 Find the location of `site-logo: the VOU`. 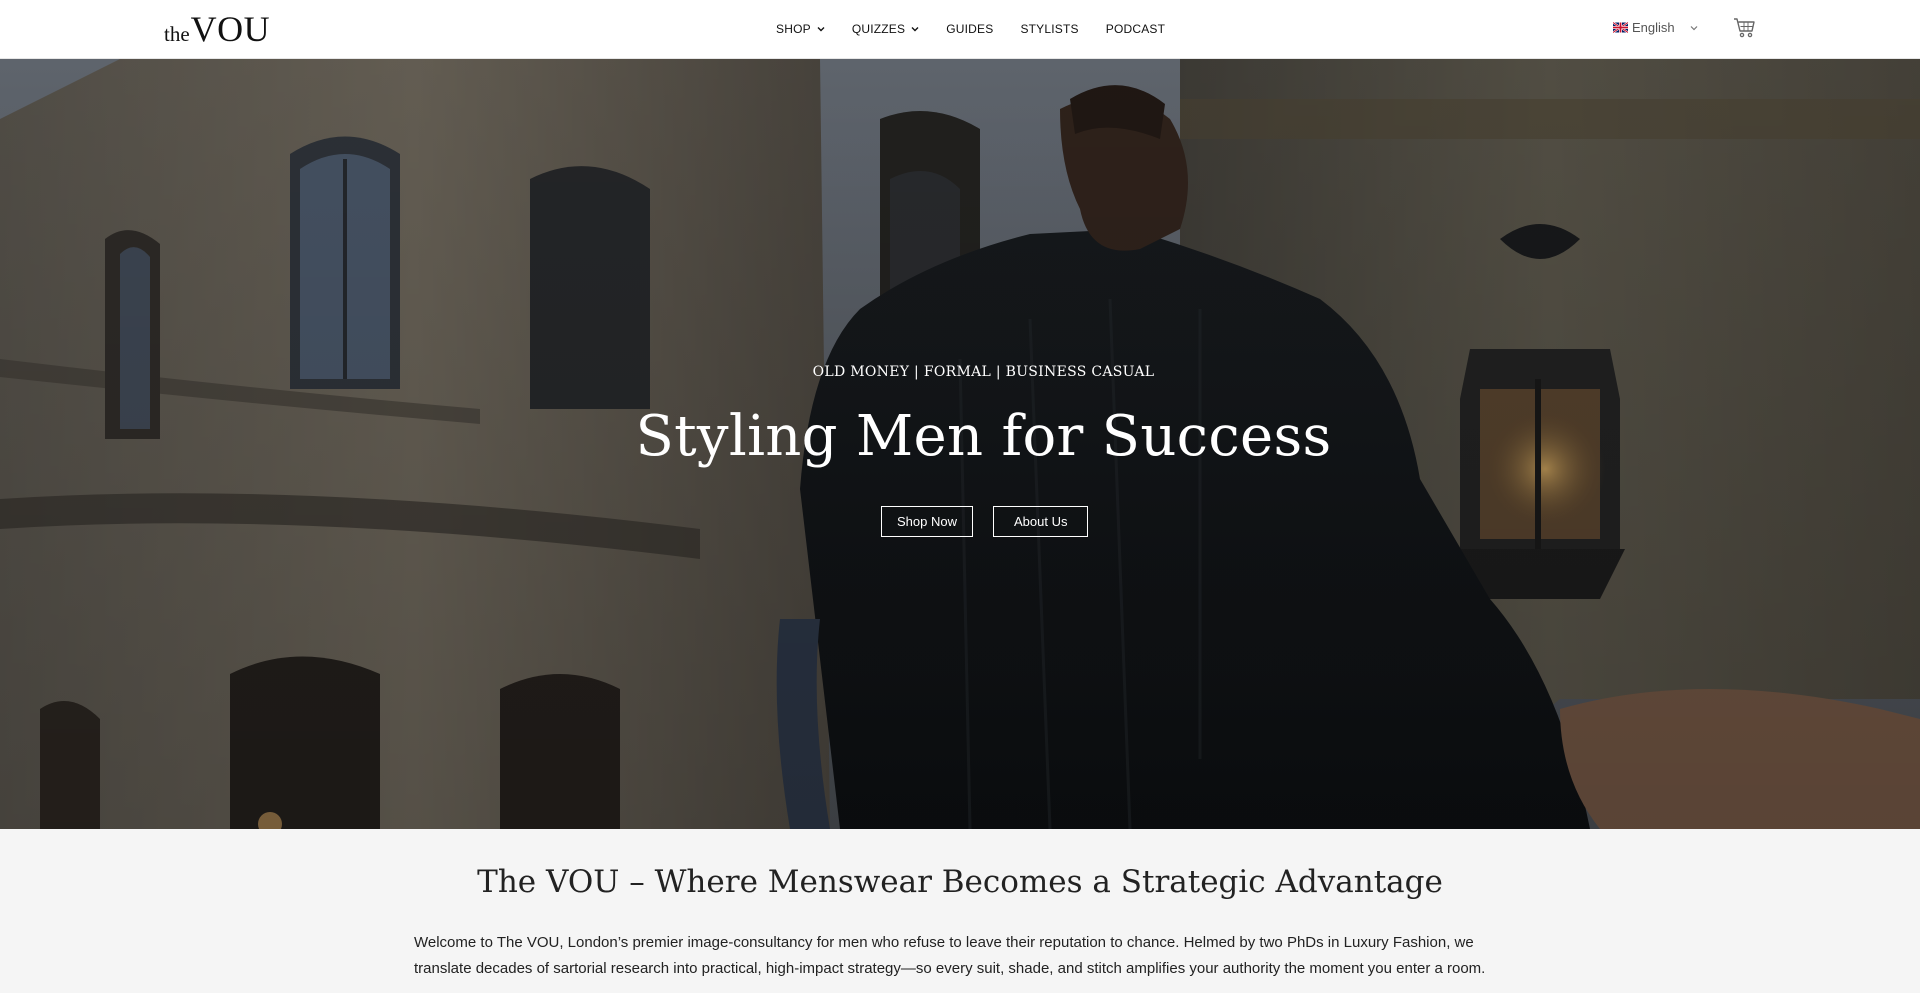

site-logo: the VOU is located at coordinates (217, 29).